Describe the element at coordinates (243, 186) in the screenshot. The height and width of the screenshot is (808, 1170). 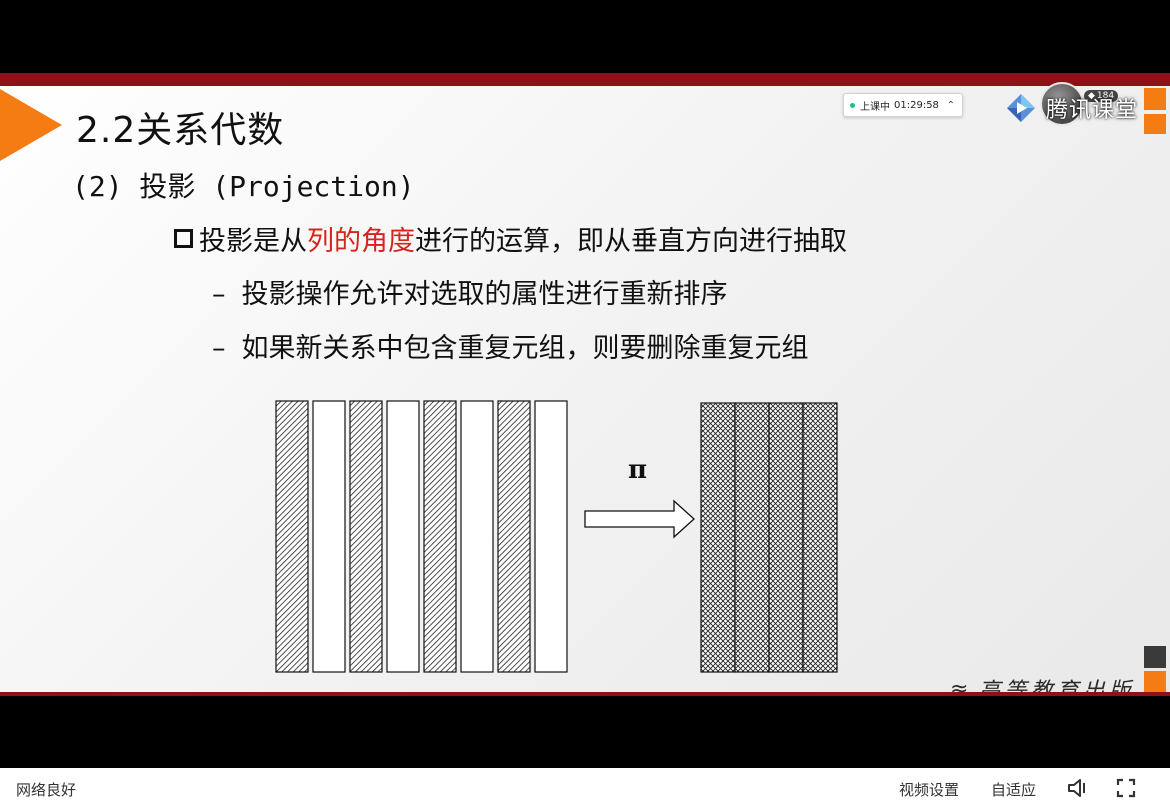
I see `slide-subtitle: (2) 投影 (Projection)` at that location.